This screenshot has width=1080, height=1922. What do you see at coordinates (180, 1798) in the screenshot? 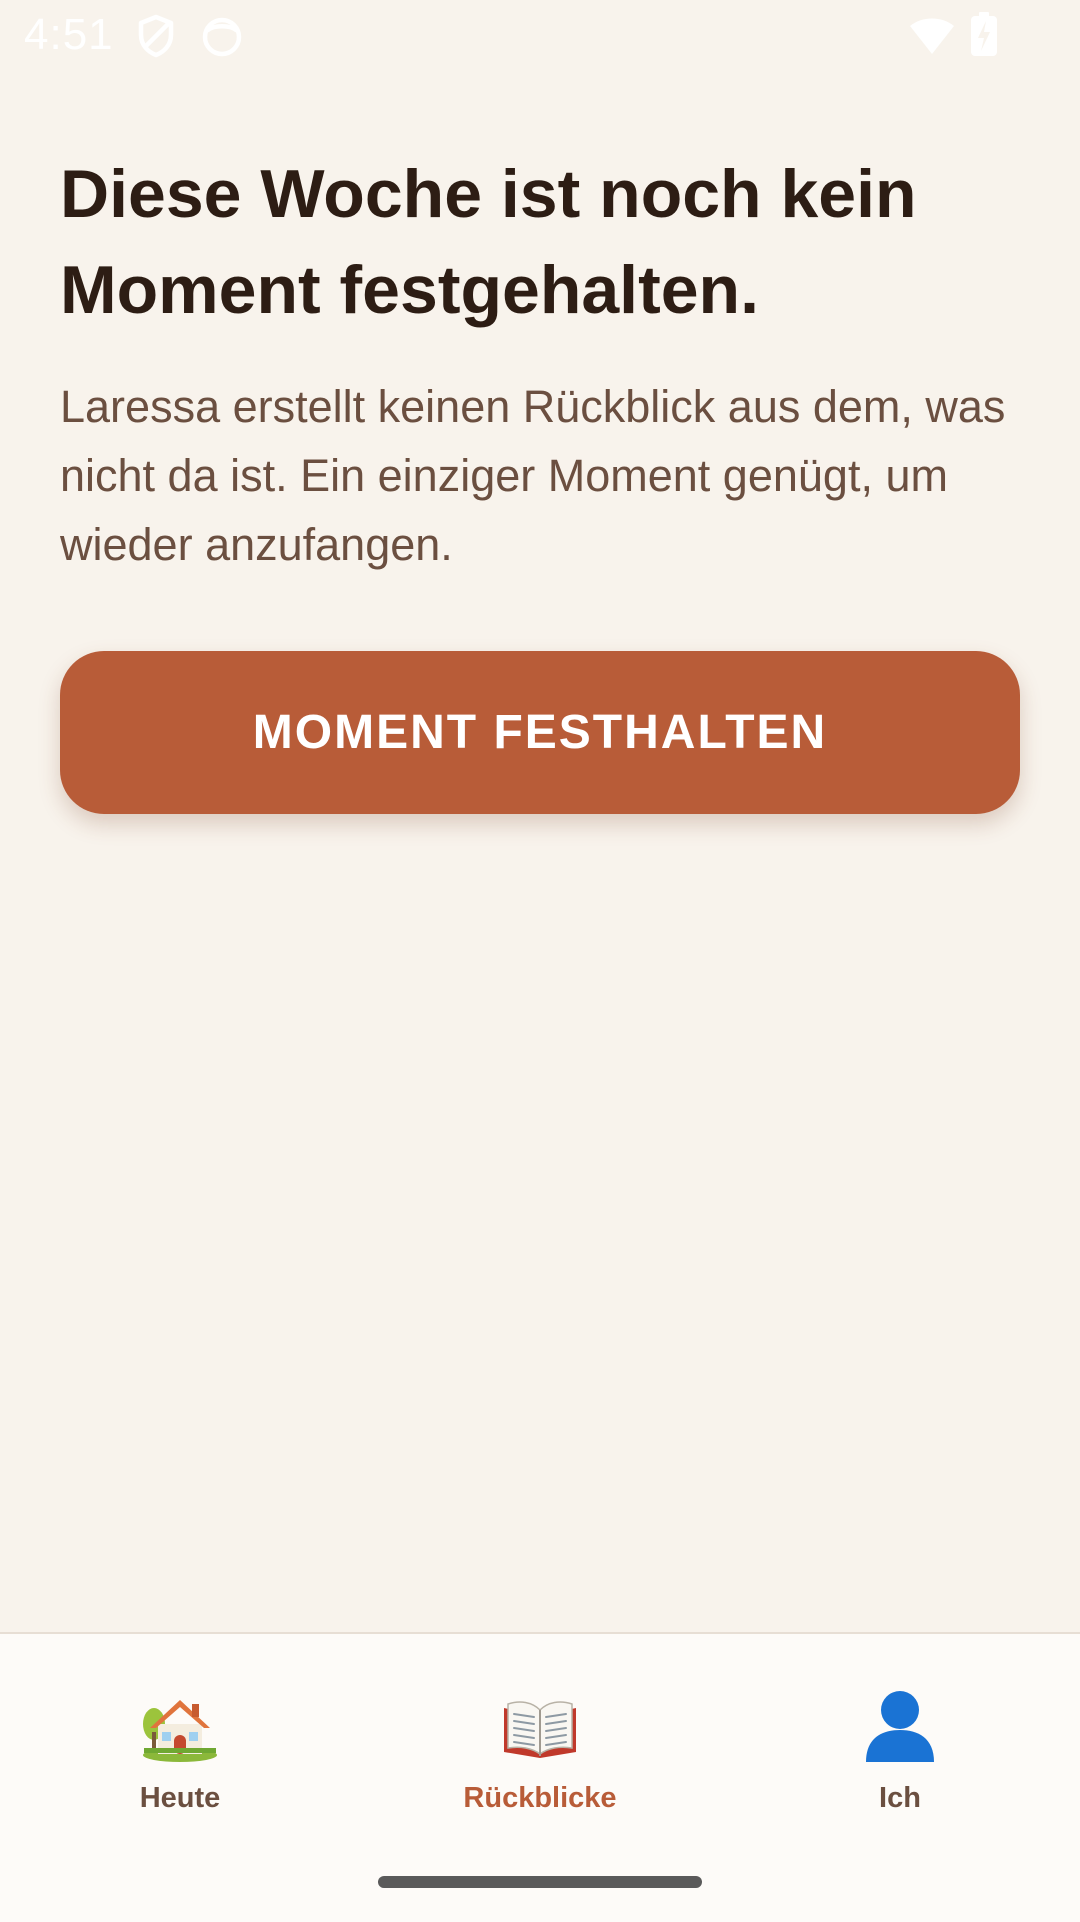
I see `nav-label-heute: Heute` at bounding box center [180, 1798].